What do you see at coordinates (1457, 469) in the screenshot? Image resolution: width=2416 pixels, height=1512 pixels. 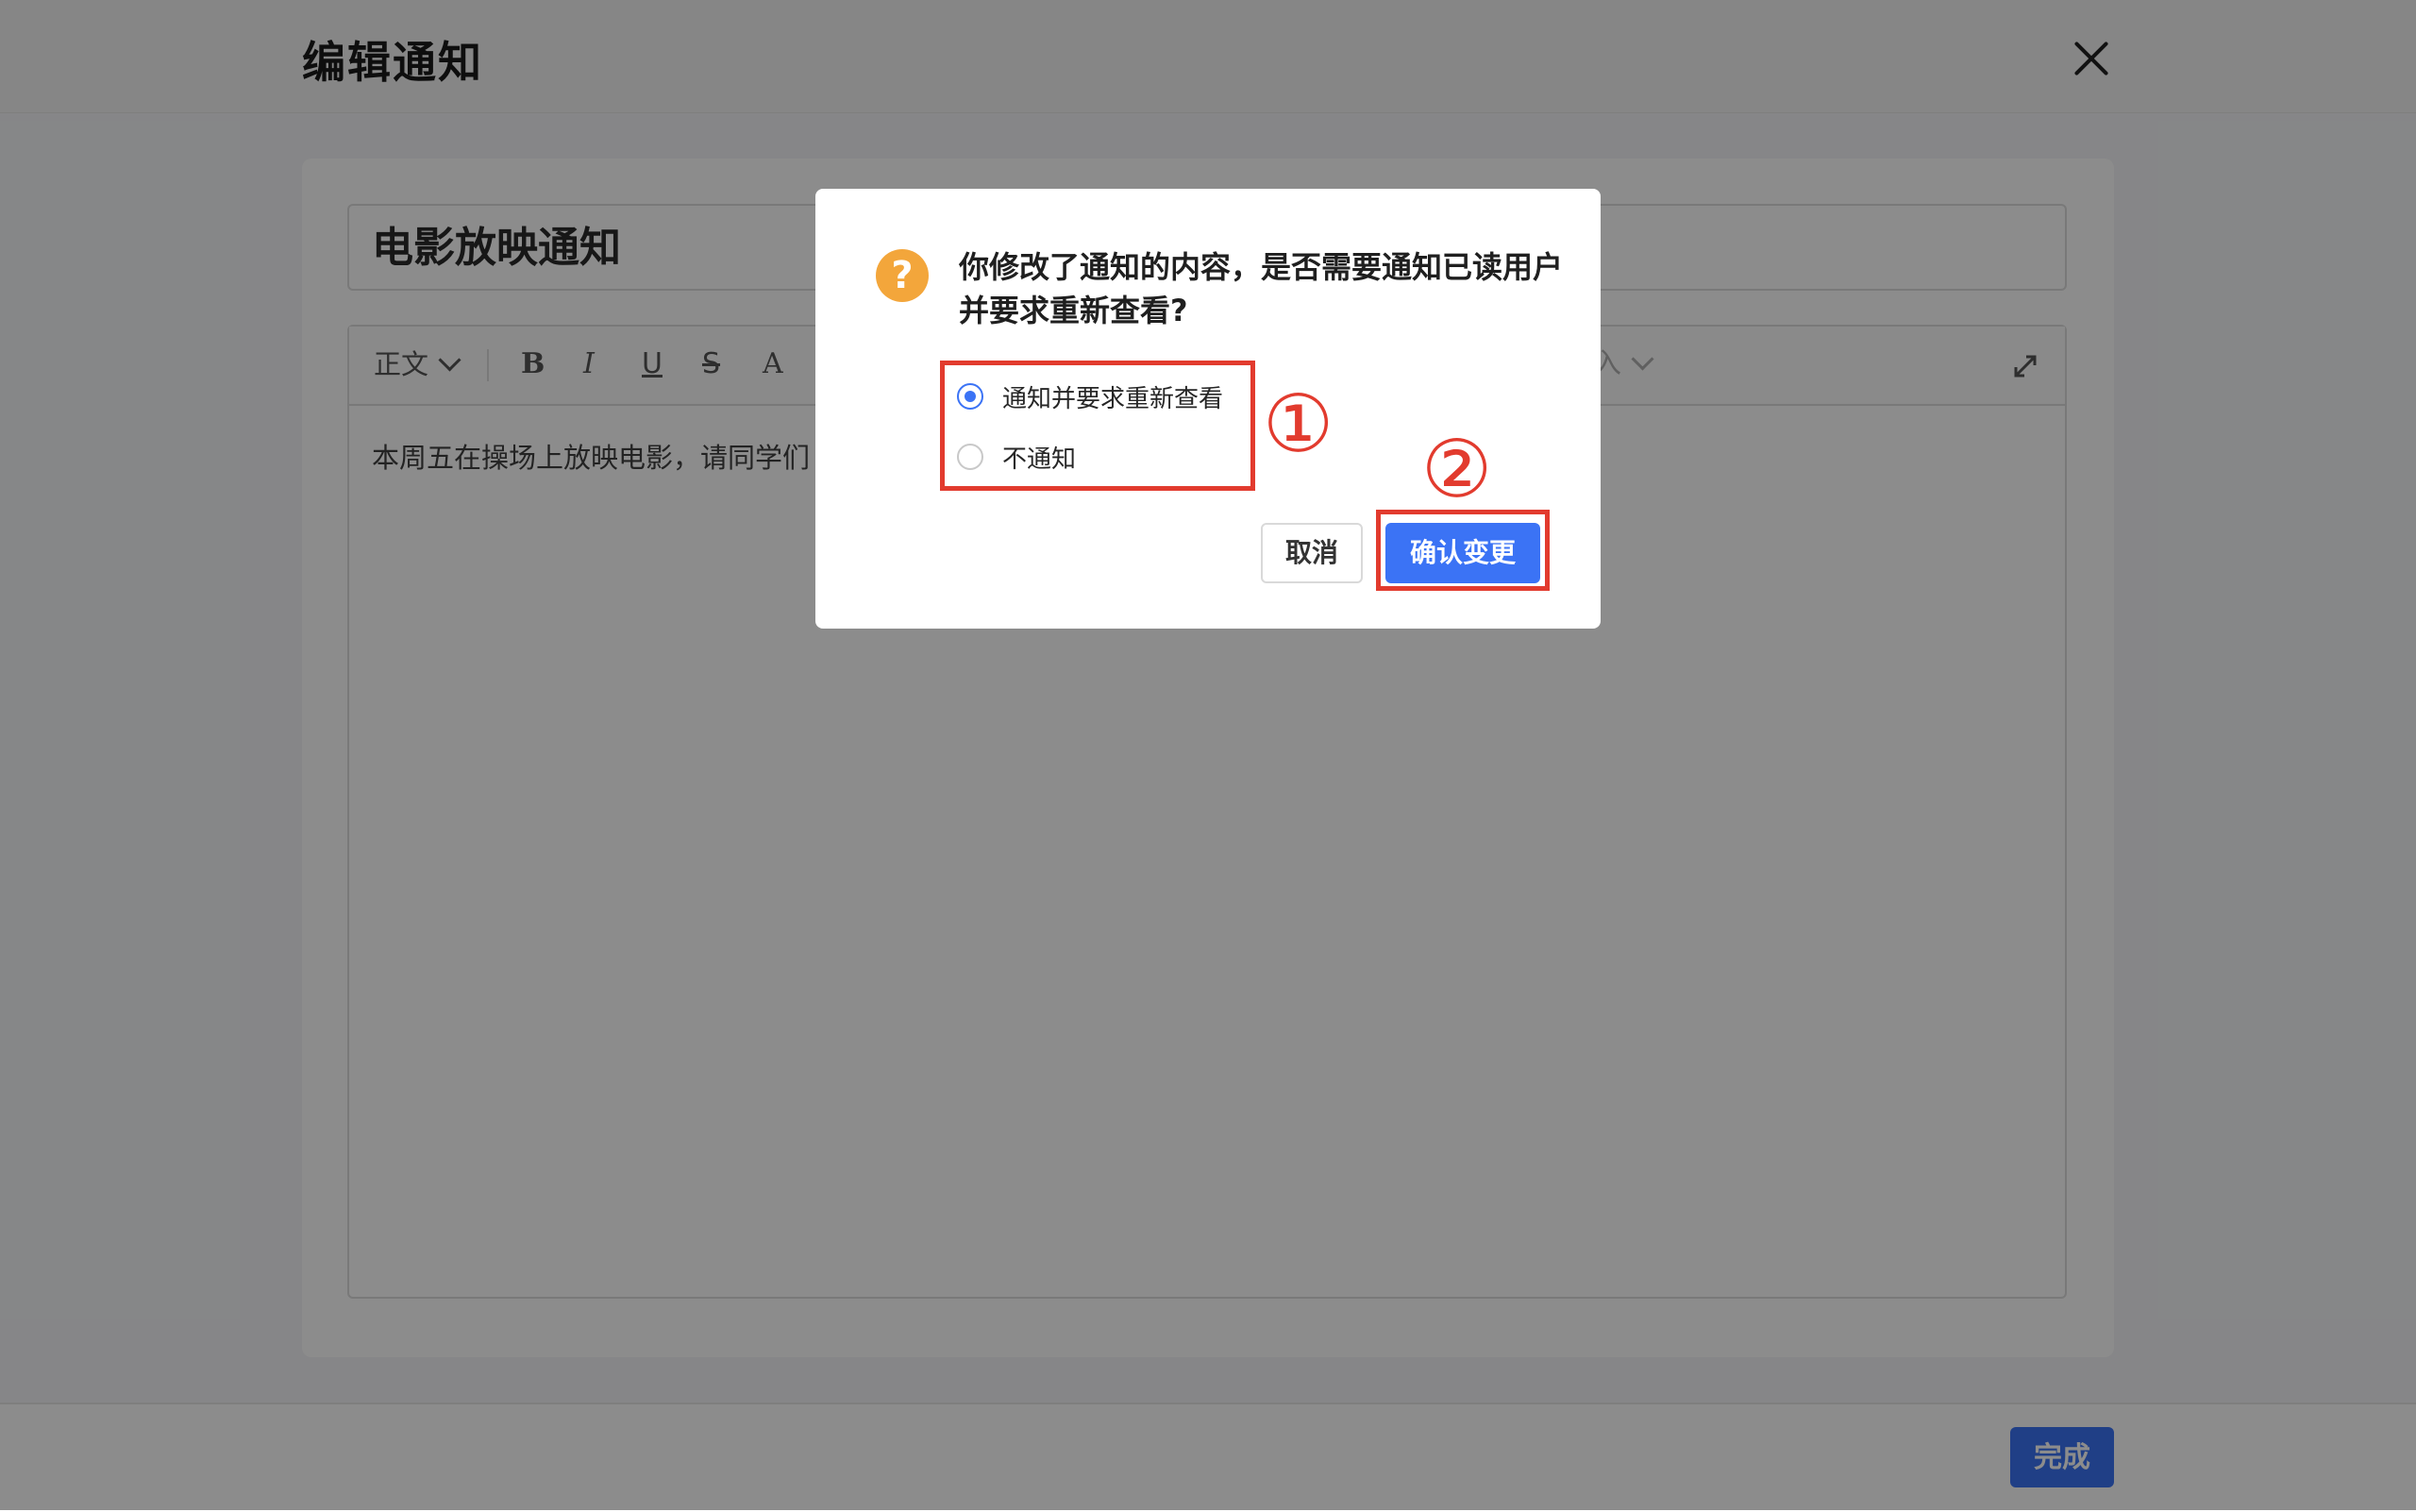 I see `annotation-step-2: ②` at bounding box center [1457, 469].